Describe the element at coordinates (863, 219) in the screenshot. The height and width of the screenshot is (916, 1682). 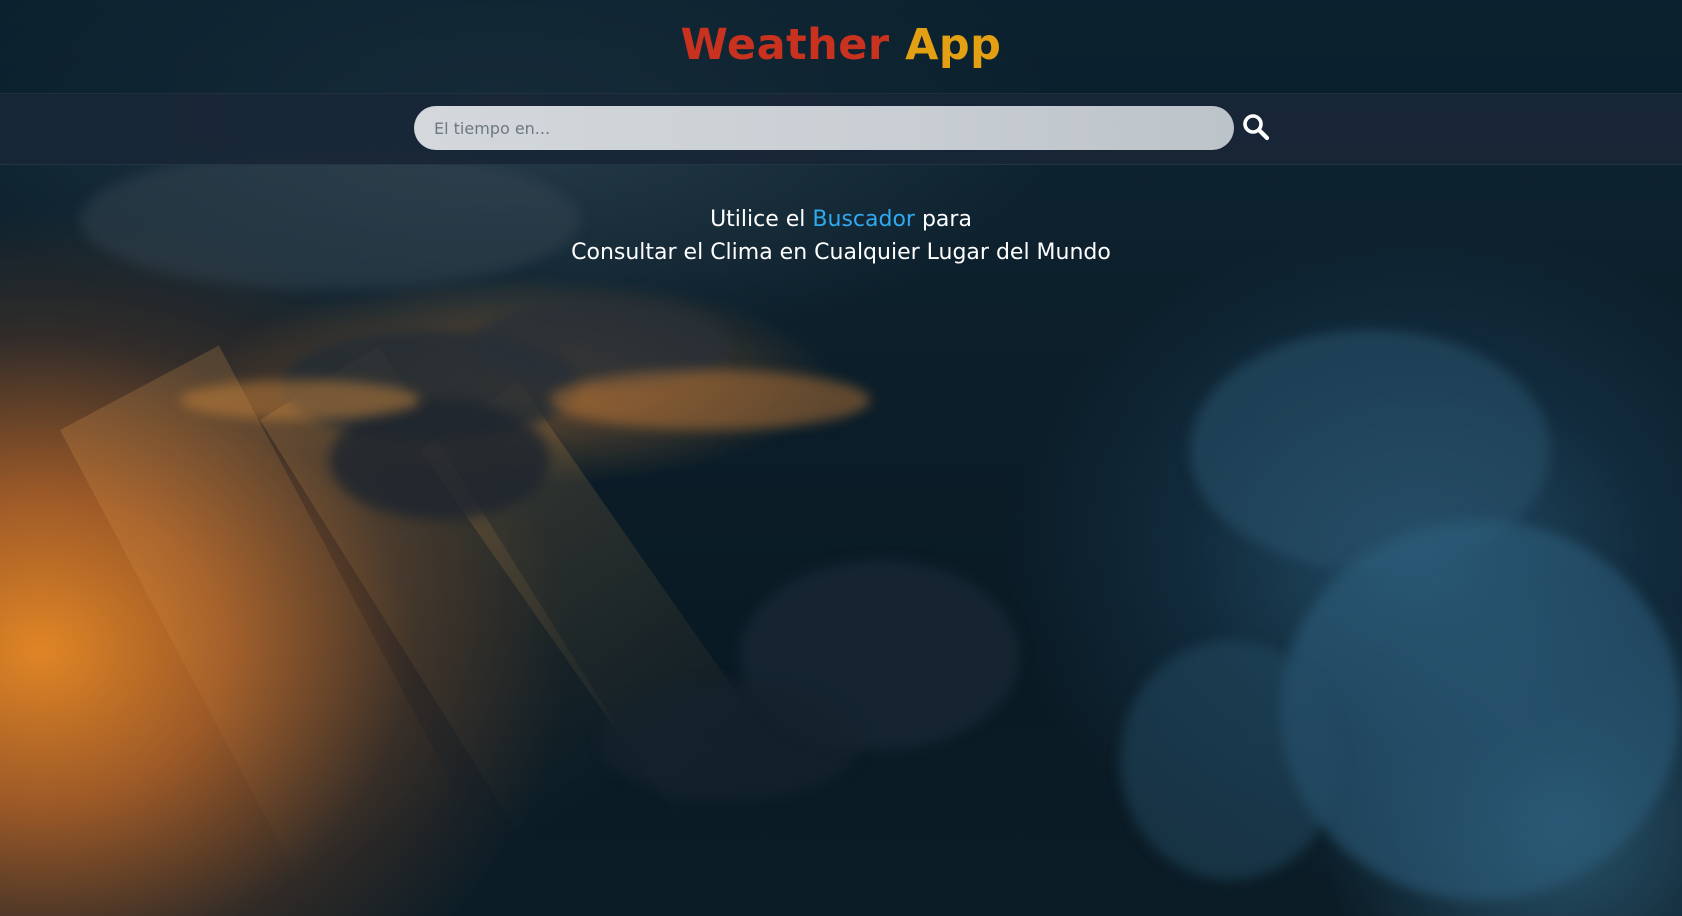
I see `buscador-highlight: Buscador` at that location.